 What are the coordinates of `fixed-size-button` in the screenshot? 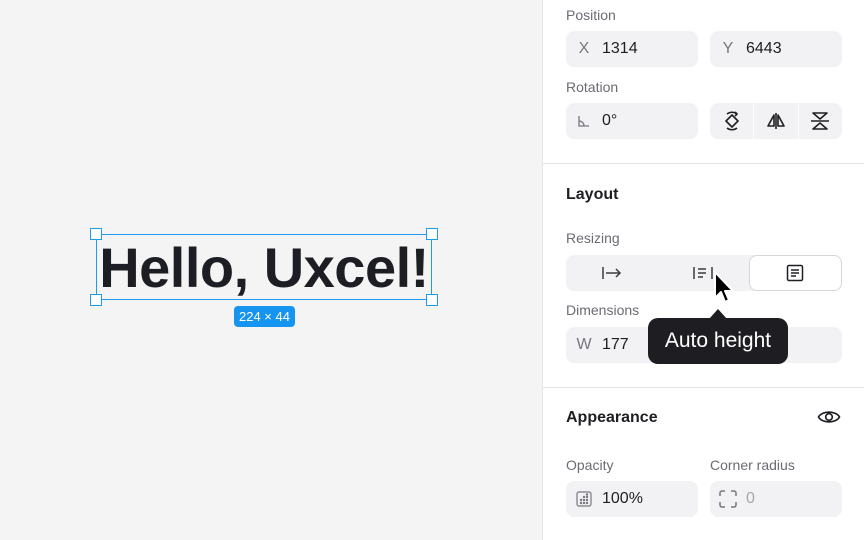 It's located at (795, 273).